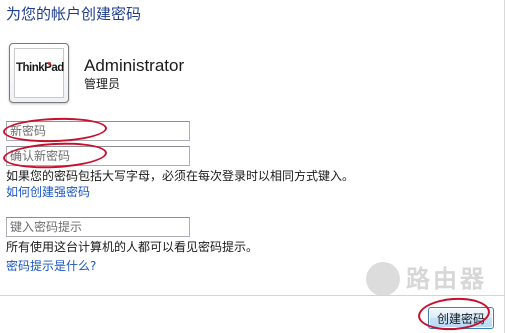 The width and height of the screenshot is (505, 333). I want to click on avatar-frame: ThinkPad, so click(39, 73).